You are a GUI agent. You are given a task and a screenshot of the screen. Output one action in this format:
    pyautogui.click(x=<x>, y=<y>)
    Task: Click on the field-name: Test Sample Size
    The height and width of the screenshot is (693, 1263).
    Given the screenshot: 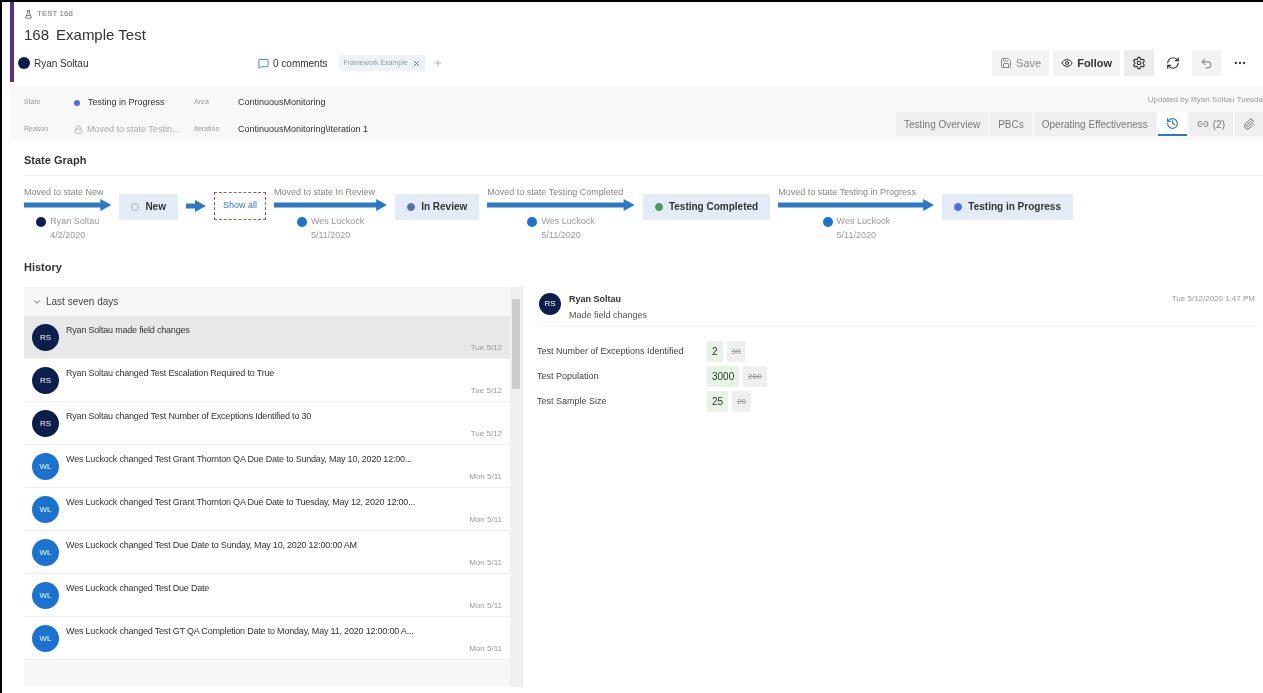 What is the action you would take?
    pyautogui.click(x=572, y=401)
    